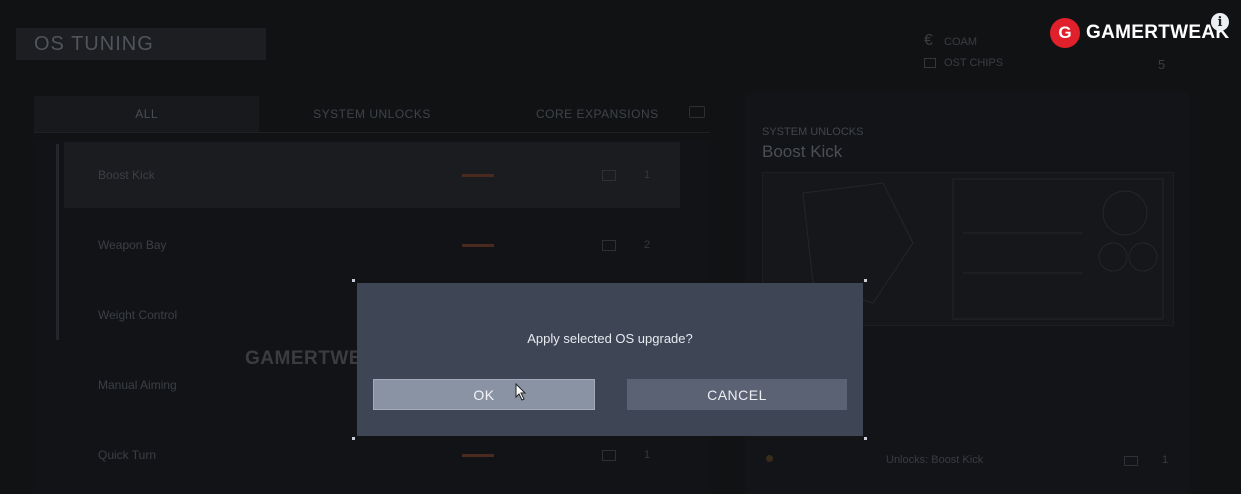  What do you see at coordinates (928, 40) in the screenshot?
I see `coam-icon: €` at bounding box center [928, 40].